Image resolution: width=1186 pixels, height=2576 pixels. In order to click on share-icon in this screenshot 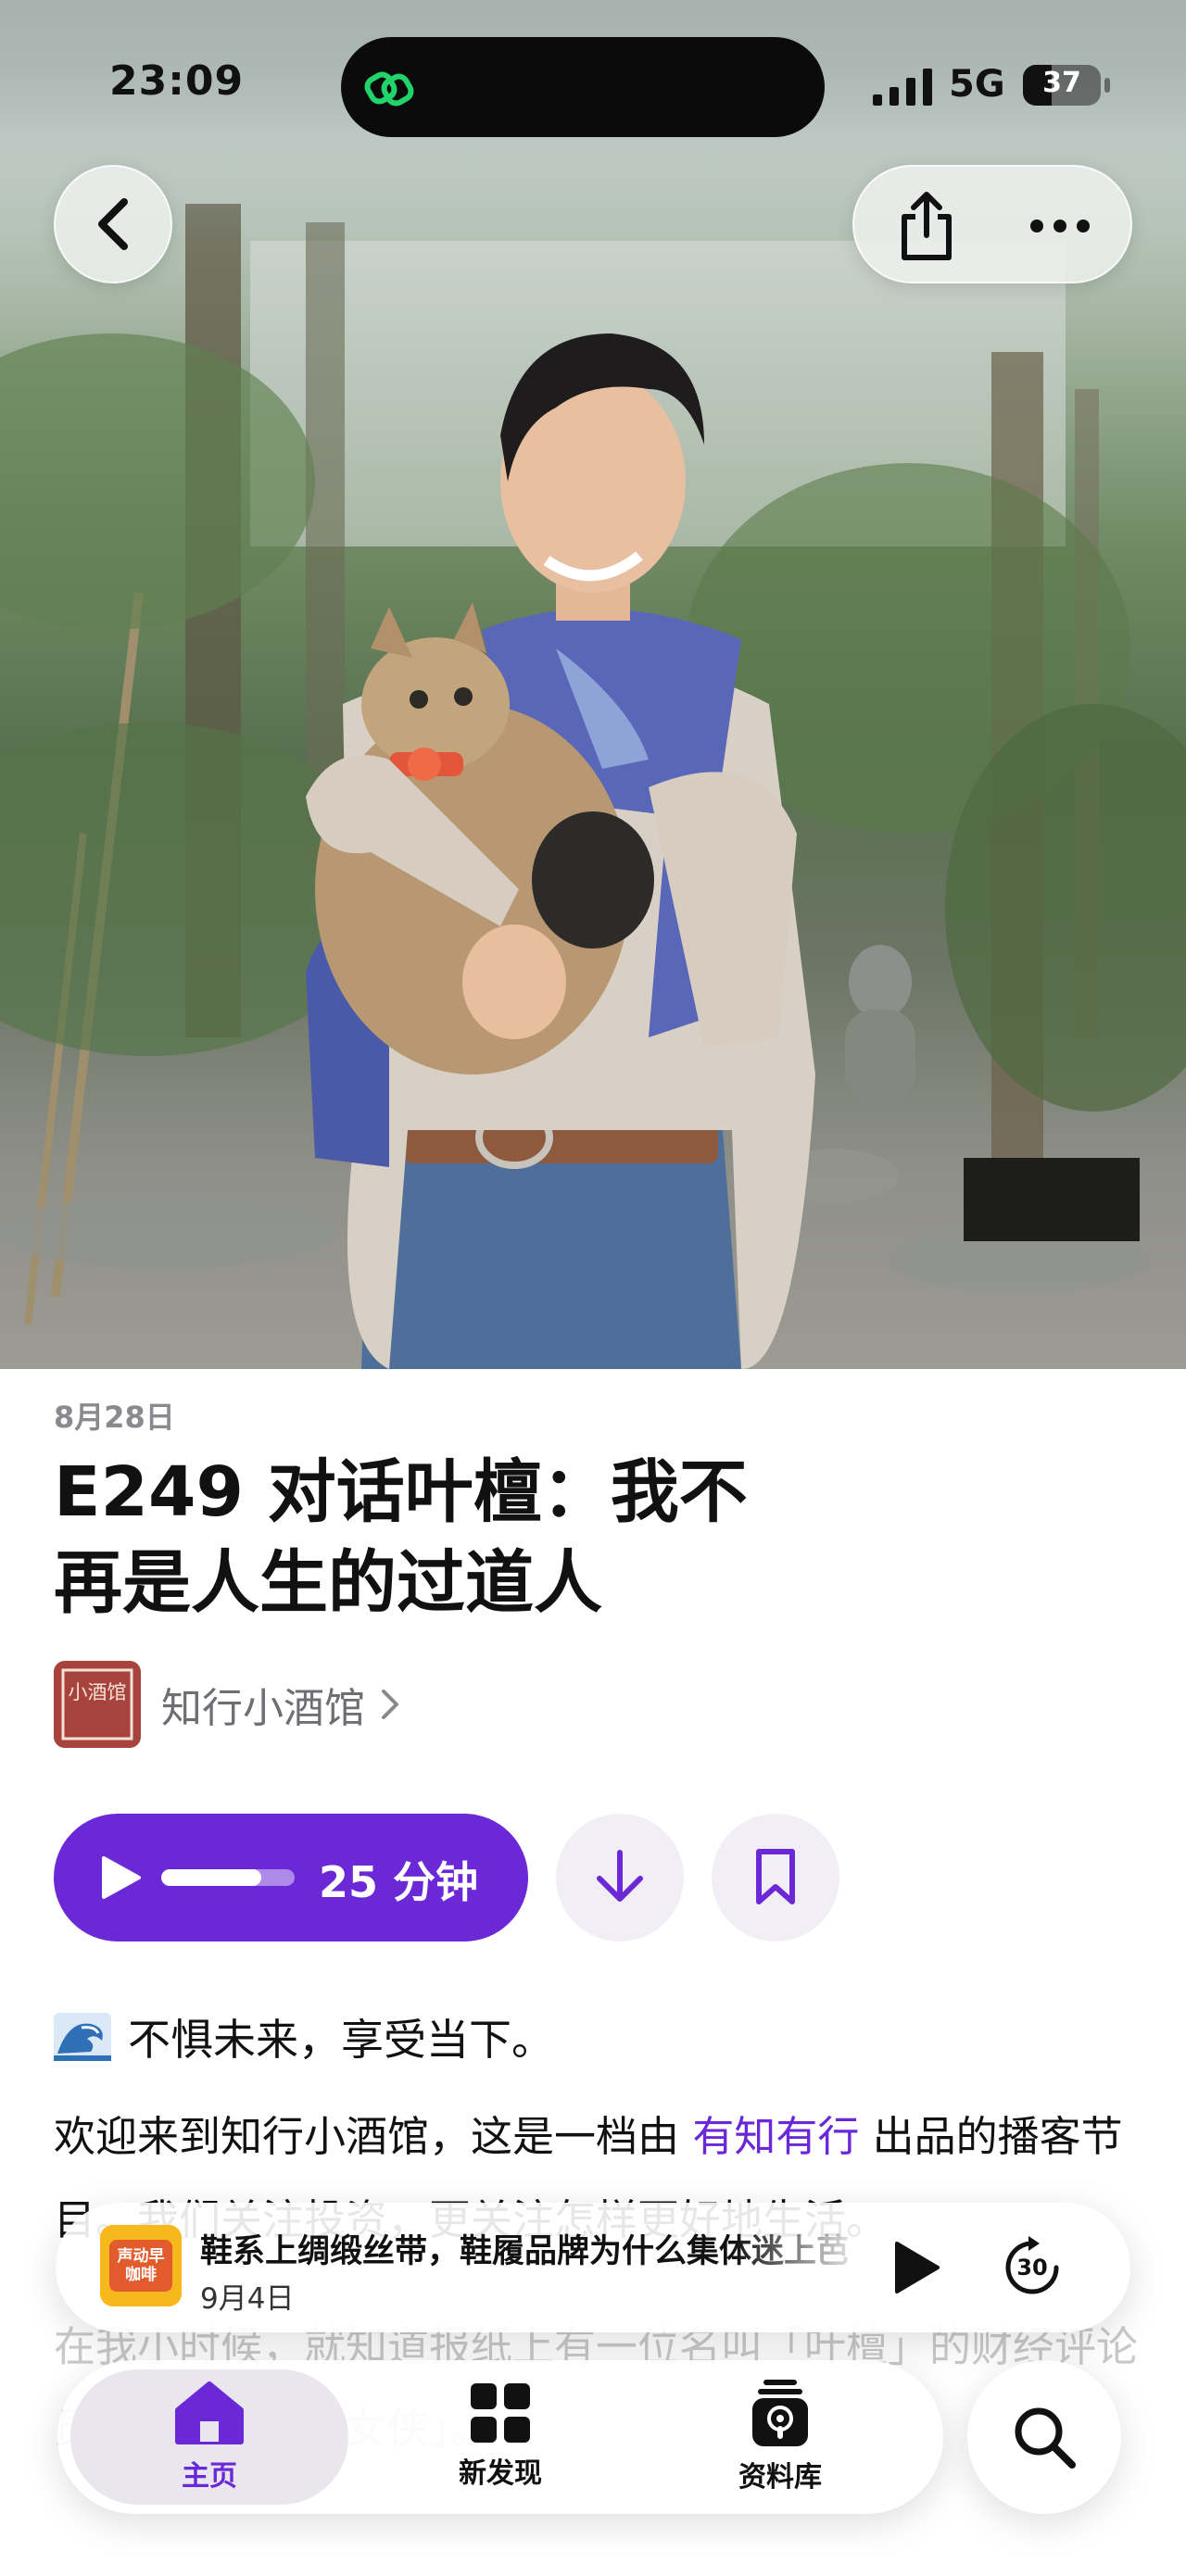, I will do `click(927, 226)`.